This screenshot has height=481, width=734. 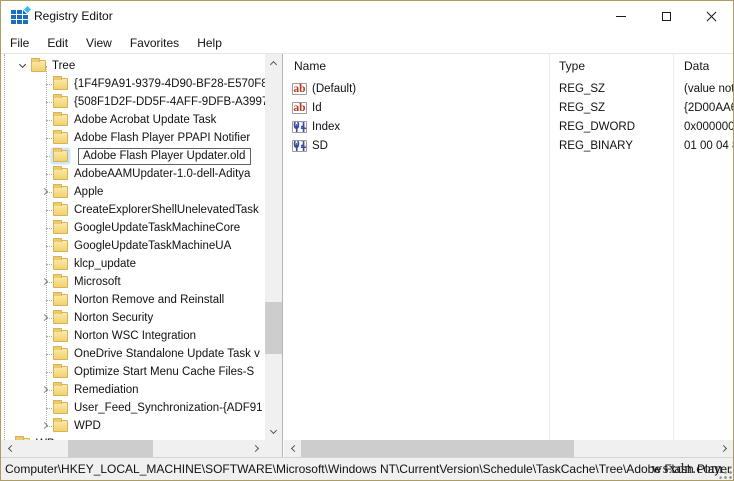 What do you see at coordinates (367, 16) in the screenshot?
I see `titlebar: Registry Editor` at bounding box center [367, 16].